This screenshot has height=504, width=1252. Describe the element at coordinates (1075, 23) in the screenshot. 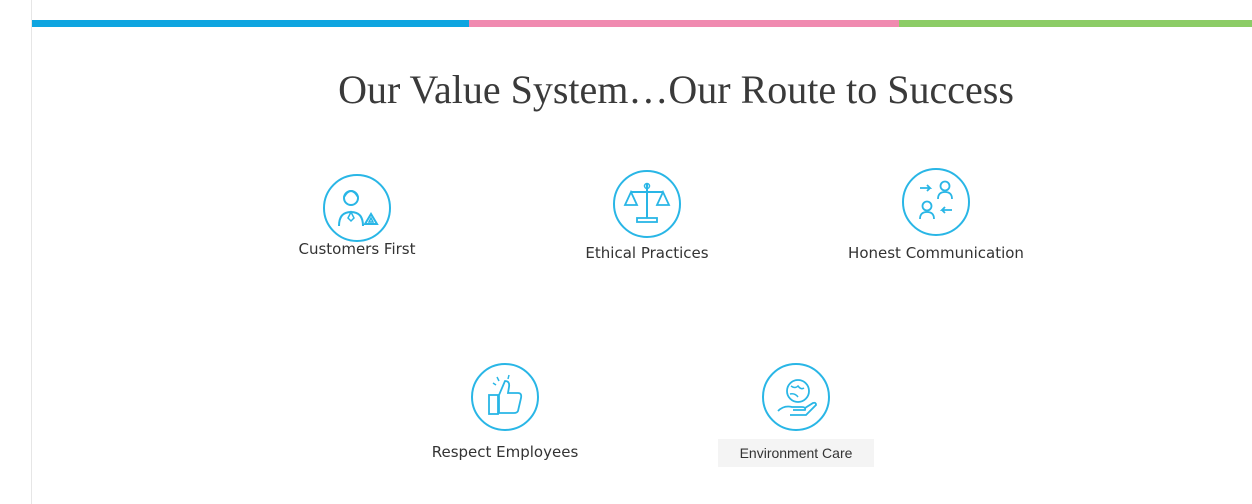

I see `stripe-green` at that location.